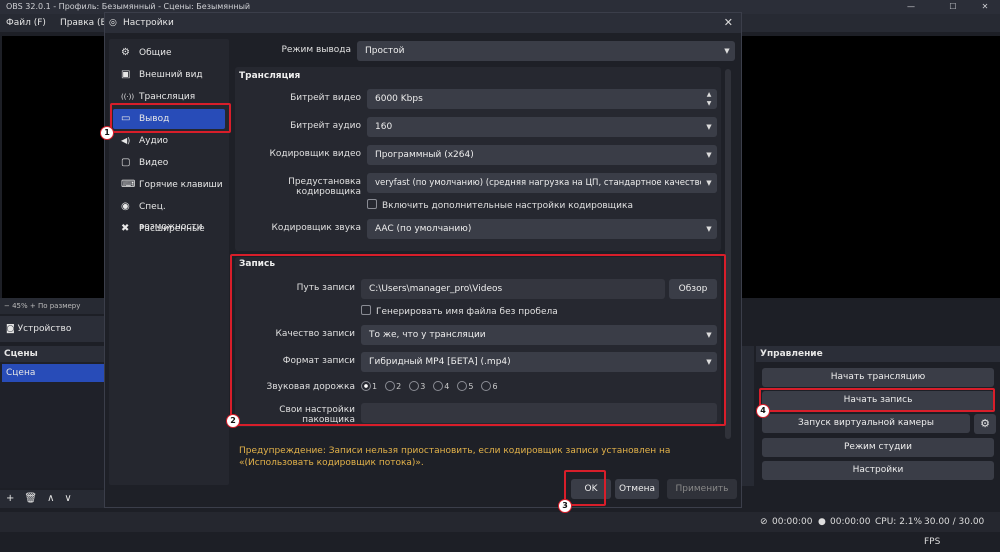 This screenshot has width=1000, height=552. Describe the element at coordinates (148, 23) in the screenshot. I see `dialog-title: Настройки` at that location.